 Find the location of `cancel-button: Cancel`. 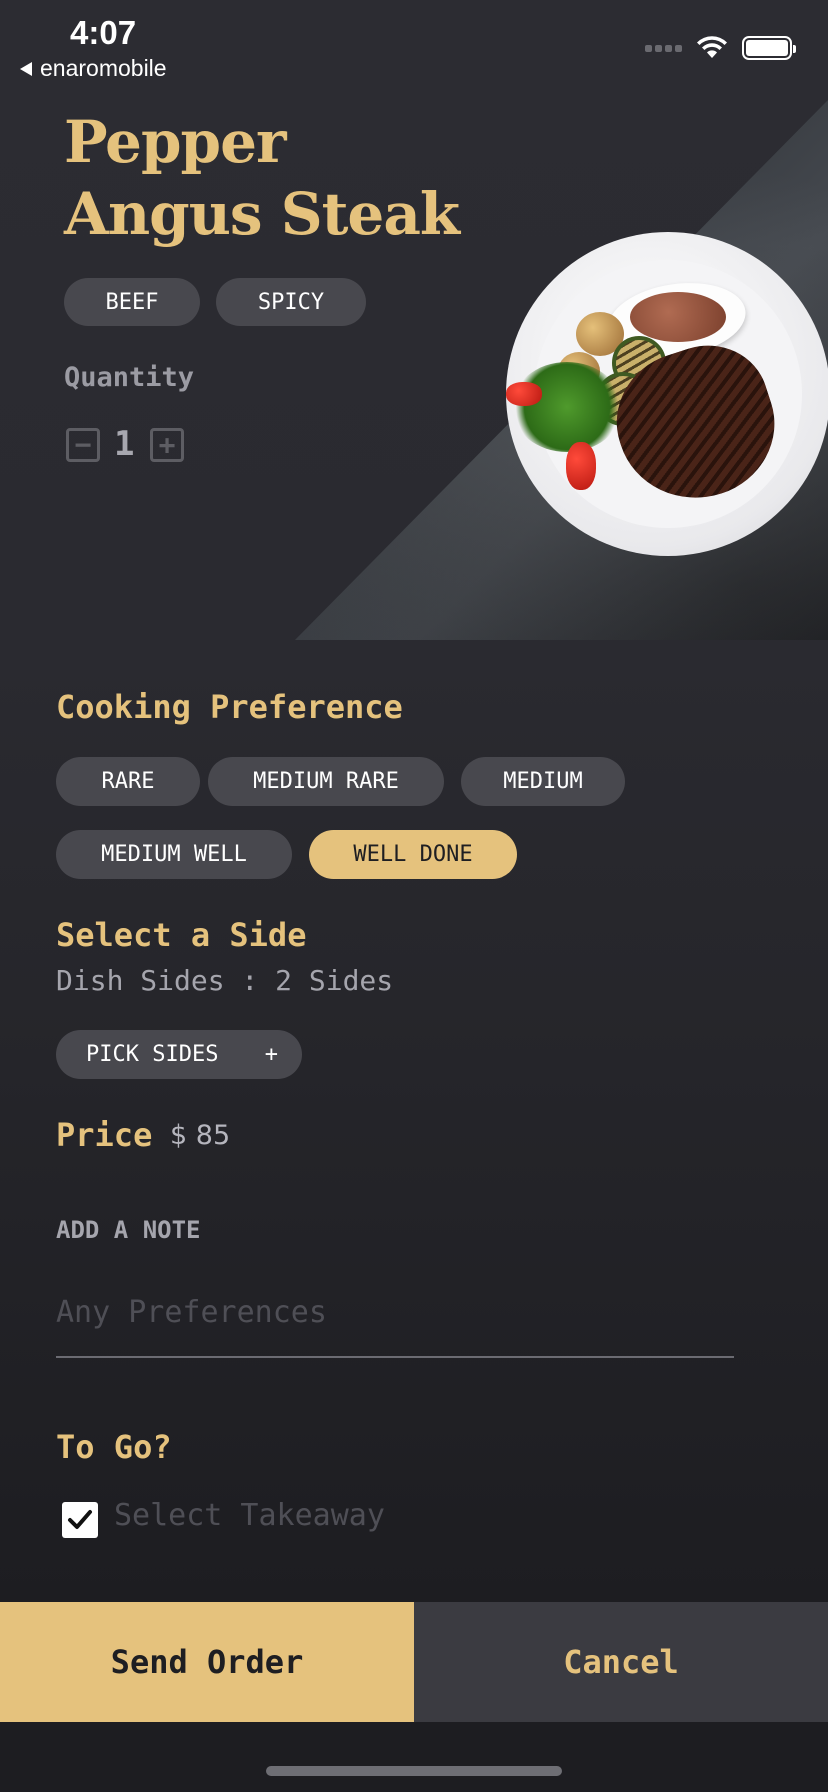

cancel-button: Cancel is located at coordinates (621, 1662).